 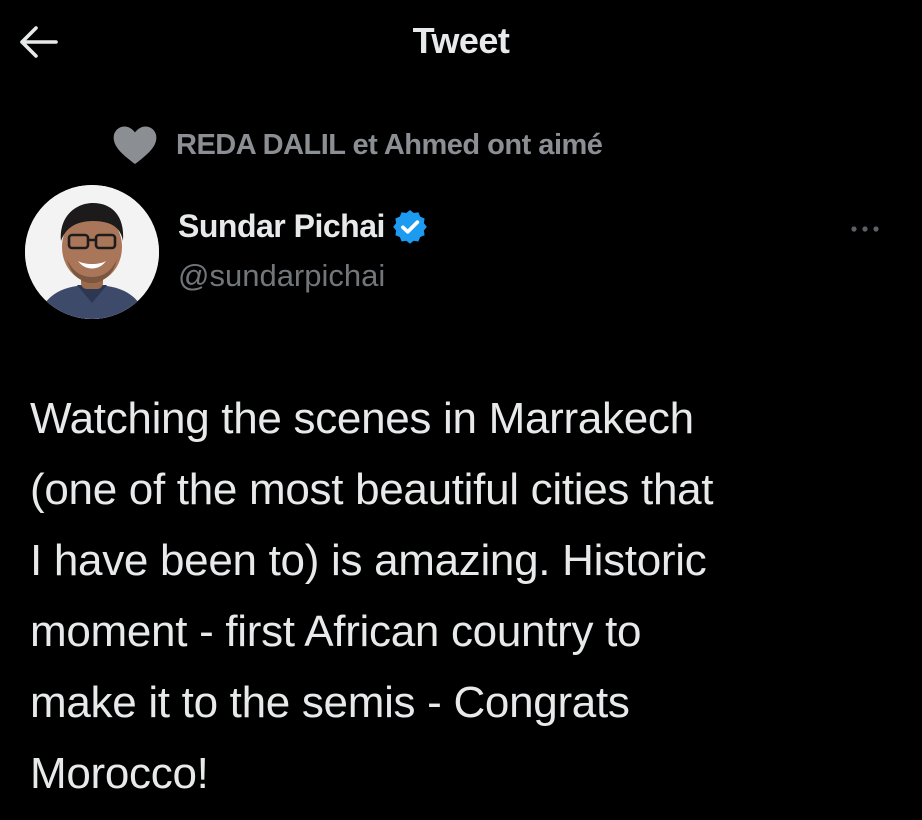 What do you see at coordinates (362, 418) in the screenshot?
I see `tweet-text-line: Watching the scenes in Marrakech` at bounding box center [362, 418].